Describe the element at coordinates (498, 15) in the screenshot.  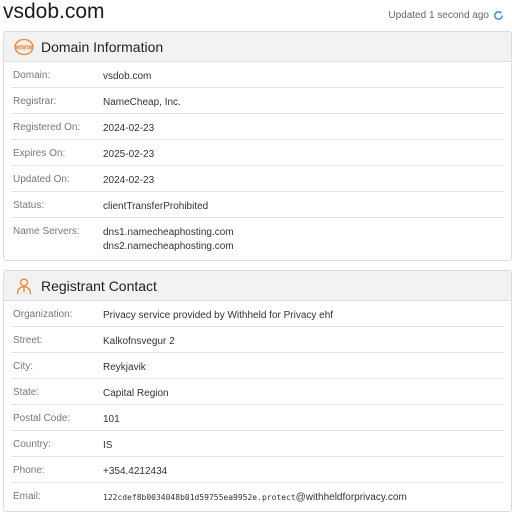
I see `refresh-icon` at that location.